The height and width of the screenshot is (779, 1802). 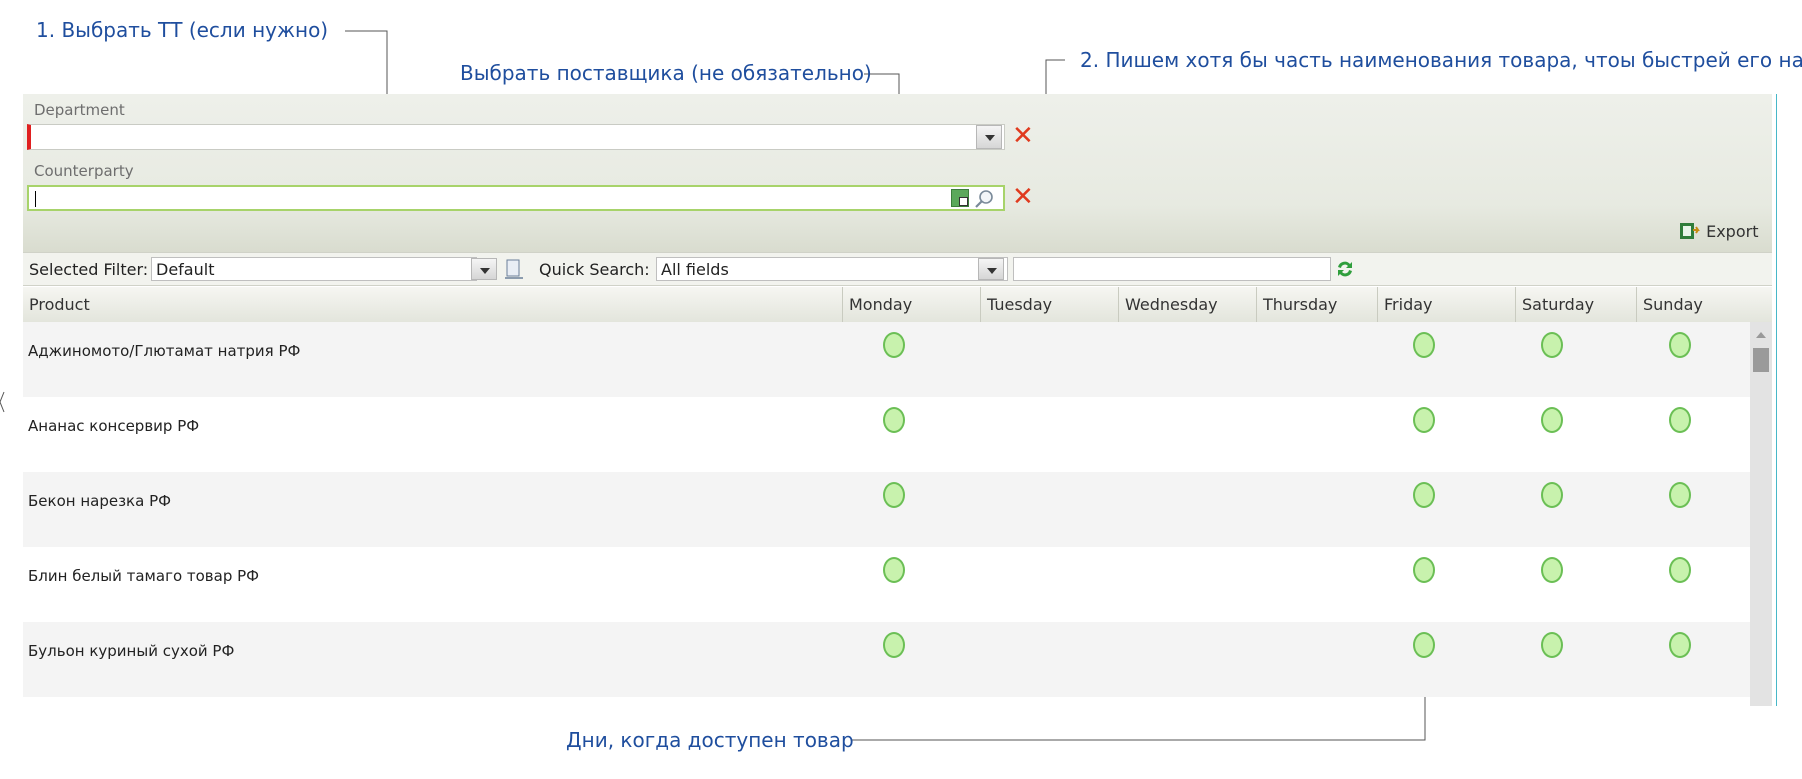 What do you see at coordinates (886, 509) in the screenshot?
I see `table-row: Бекон нарезка РФ` at bounding box center [886, 509].